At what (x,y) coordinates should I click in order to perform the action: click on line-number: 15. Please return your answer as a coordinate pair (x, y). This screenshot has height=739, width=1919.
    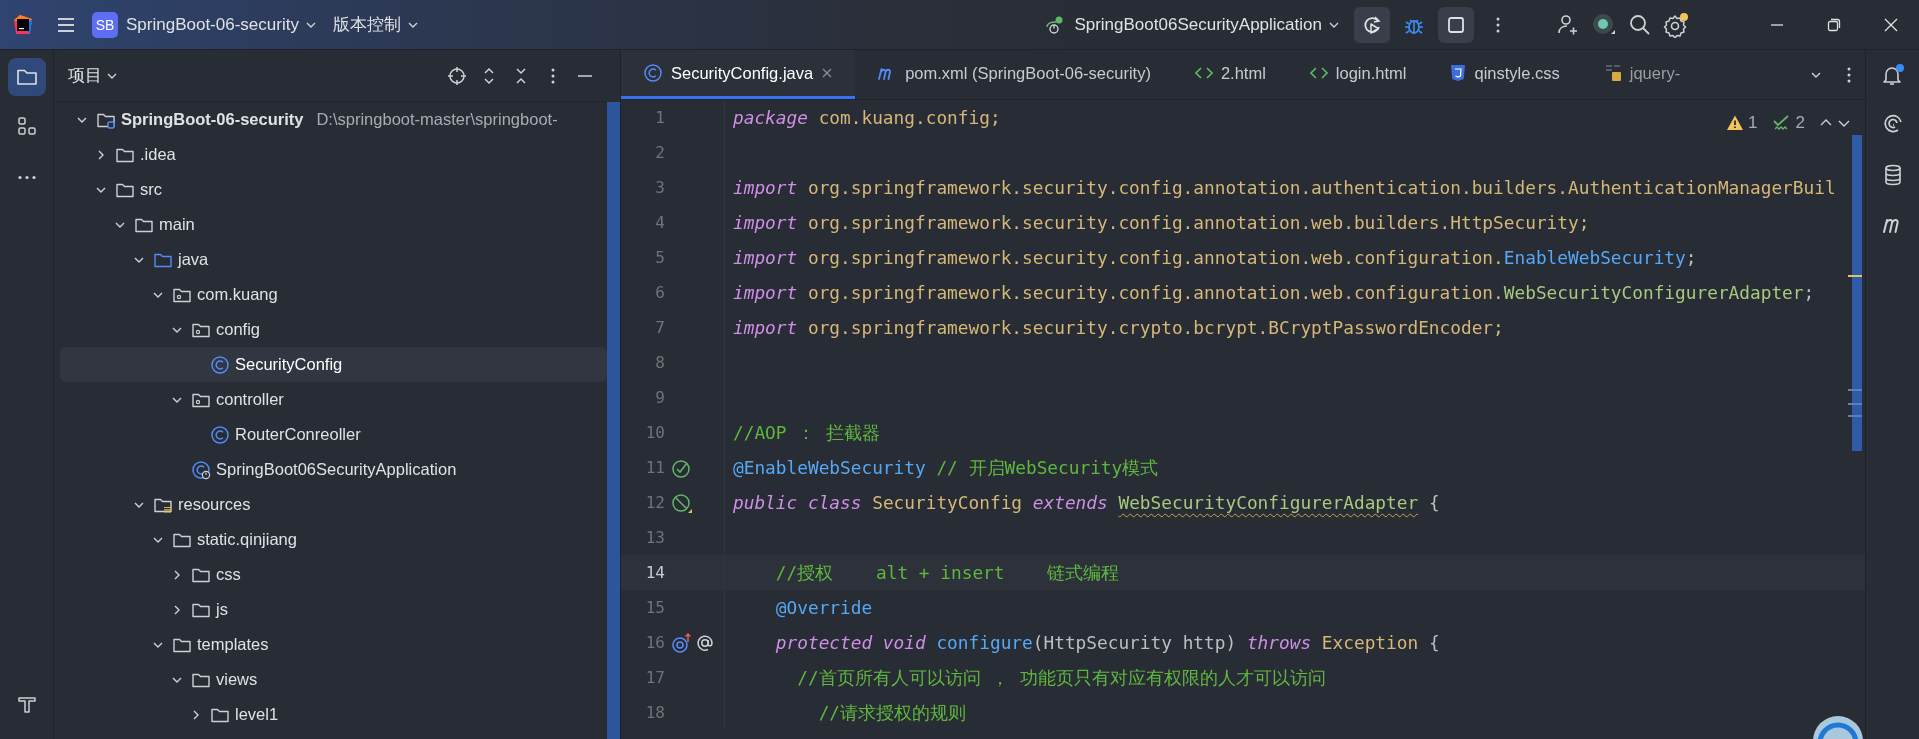
    Looking at the image, I should click on (654, 607).